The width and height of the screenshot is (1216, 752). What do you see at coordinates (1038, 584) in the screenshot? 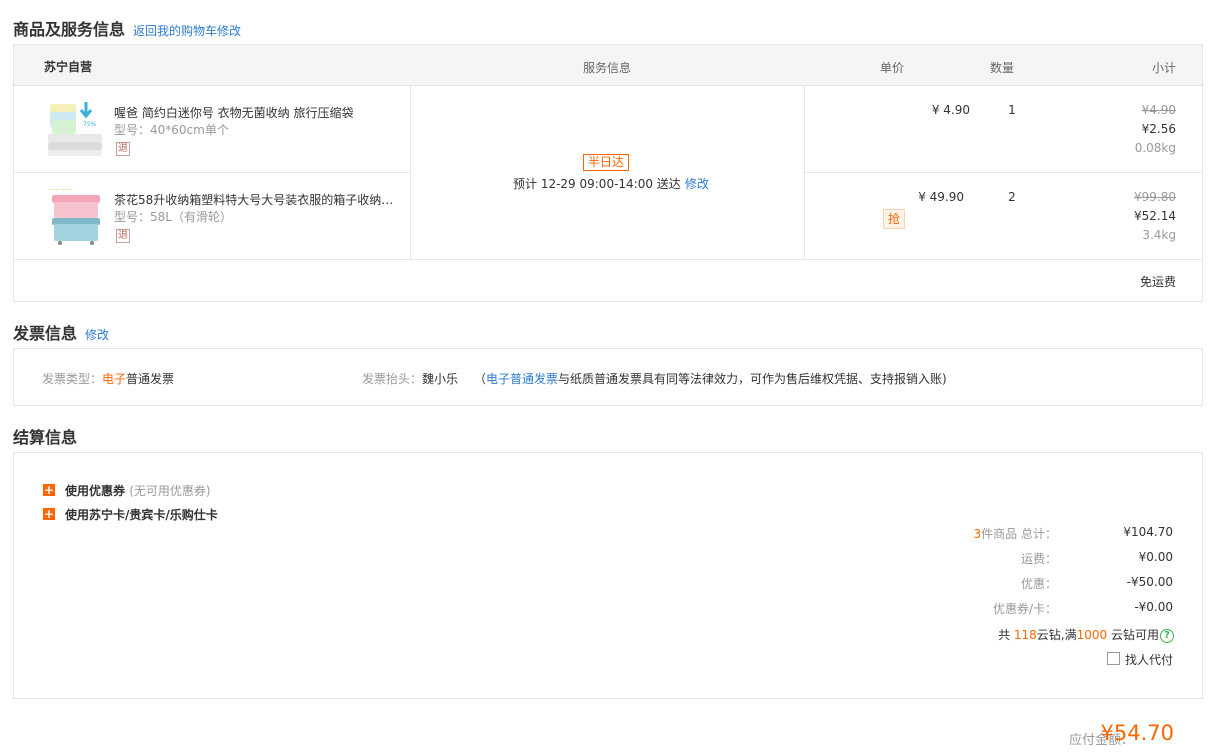
I see `discount-label: 优惠：` at bounding box center [1038, 584].